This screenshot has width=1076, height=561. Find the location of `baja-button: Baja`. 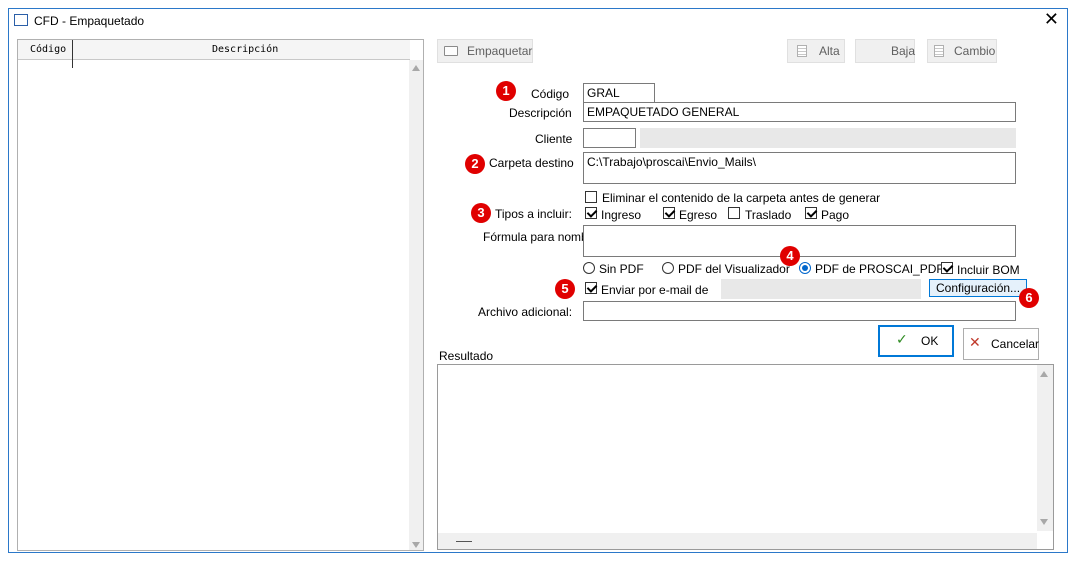

baja-button: Baja is located at coordinates (885, 51).